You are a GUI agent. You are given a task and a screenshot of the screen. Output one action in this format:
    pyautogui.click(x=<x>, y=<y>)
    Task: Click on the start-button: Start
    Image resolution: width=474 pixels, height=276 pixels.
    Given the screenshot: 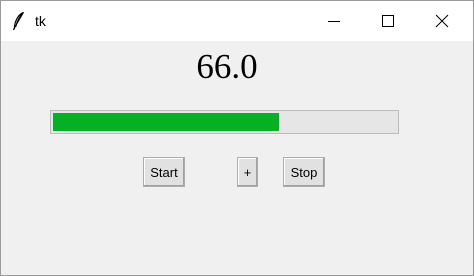 What is the action you would take?
    pyautogui.click(x=164, y=172)
    